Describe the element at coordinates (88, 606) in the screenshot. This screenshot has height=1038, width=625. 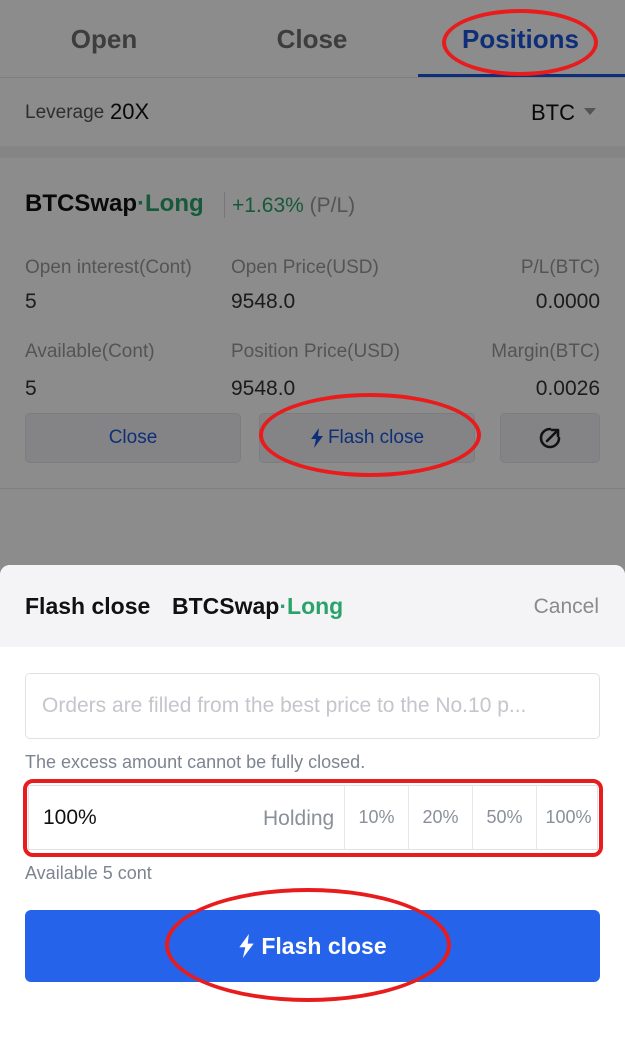
I see `sheet-title: Flash close` at that location.